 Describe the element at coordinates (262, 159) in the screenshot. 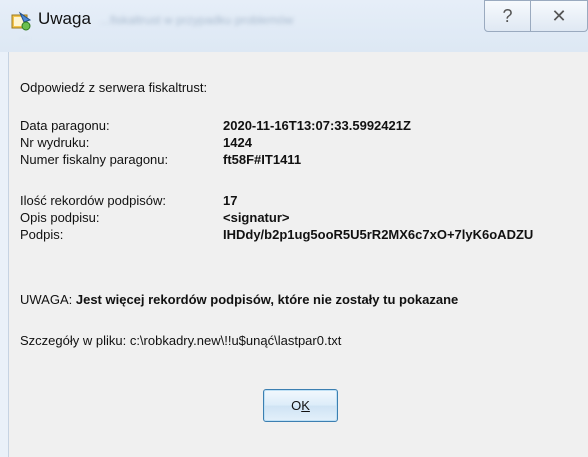

I see `field-value-fiscal-number: ft58F#IT1411` at that location.